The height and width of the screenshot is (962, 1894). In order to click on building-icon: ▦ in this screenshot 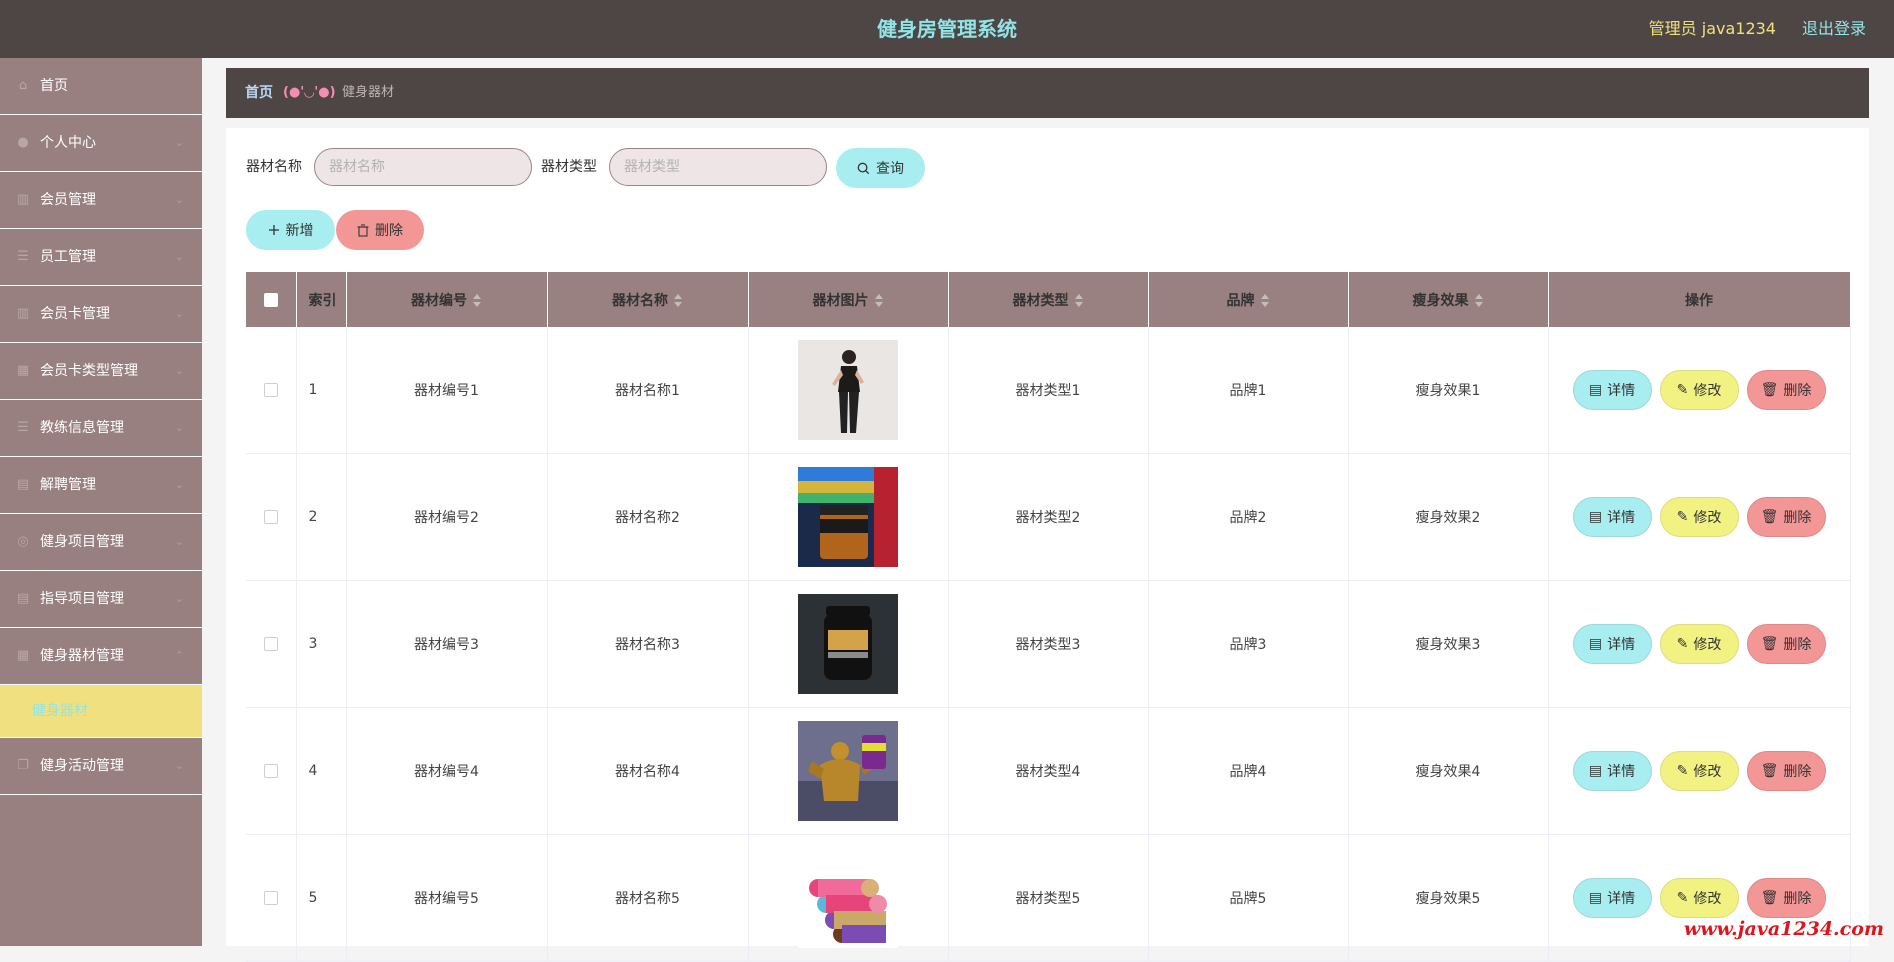, I will do `click(23, 370)`.